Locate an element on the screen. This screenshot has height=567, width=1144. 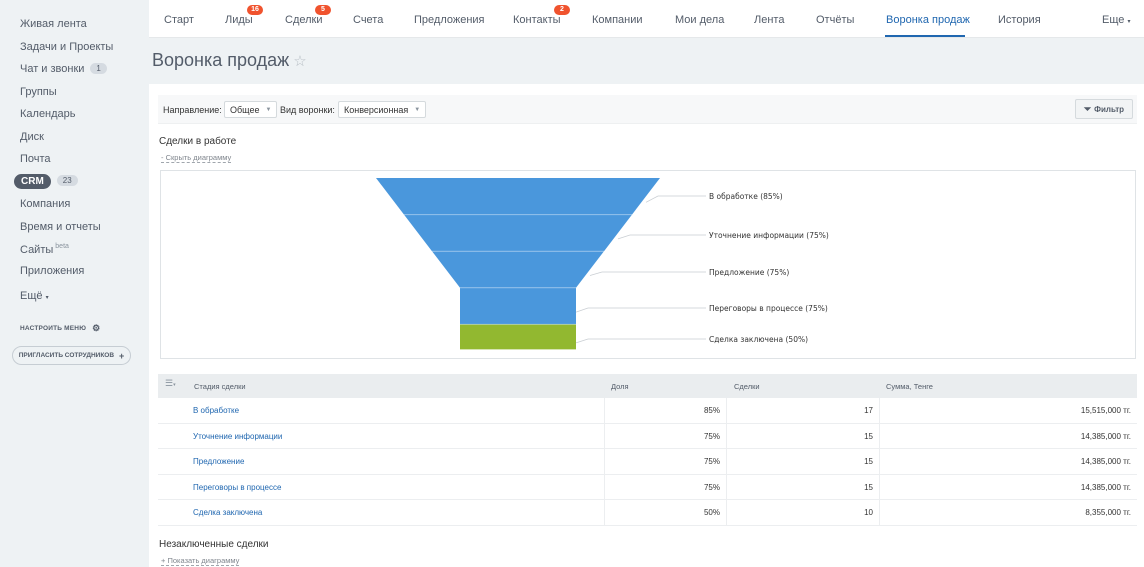
nav-tab-start: Старт is located at coordinates (179, 20).